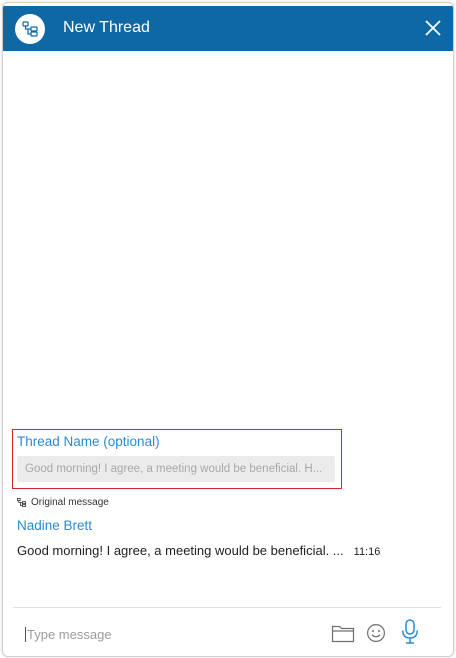 Image resolution: width=456 pixels, height=658 pixels. What do you see at coordinates (70, 502) in the screenshot?
I see `original-message-label: Original message` at bounding box center [70, 502].